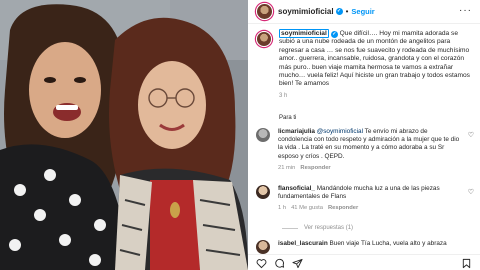  Describe the element at coordinates (288, 118) in the screenshot. I see `for-you-label: Para ti` at that location.